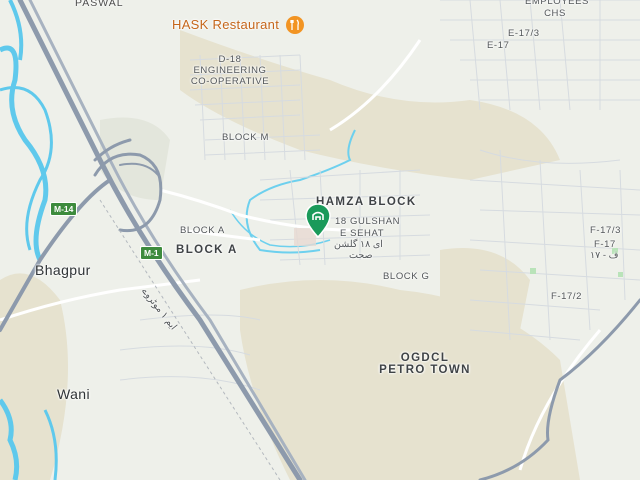 This screenshot has height=480, width=640. Describe the element at coordinates (245, 137) in the screenshot. I see `area-label-block-m: BLOCK M` at that location.